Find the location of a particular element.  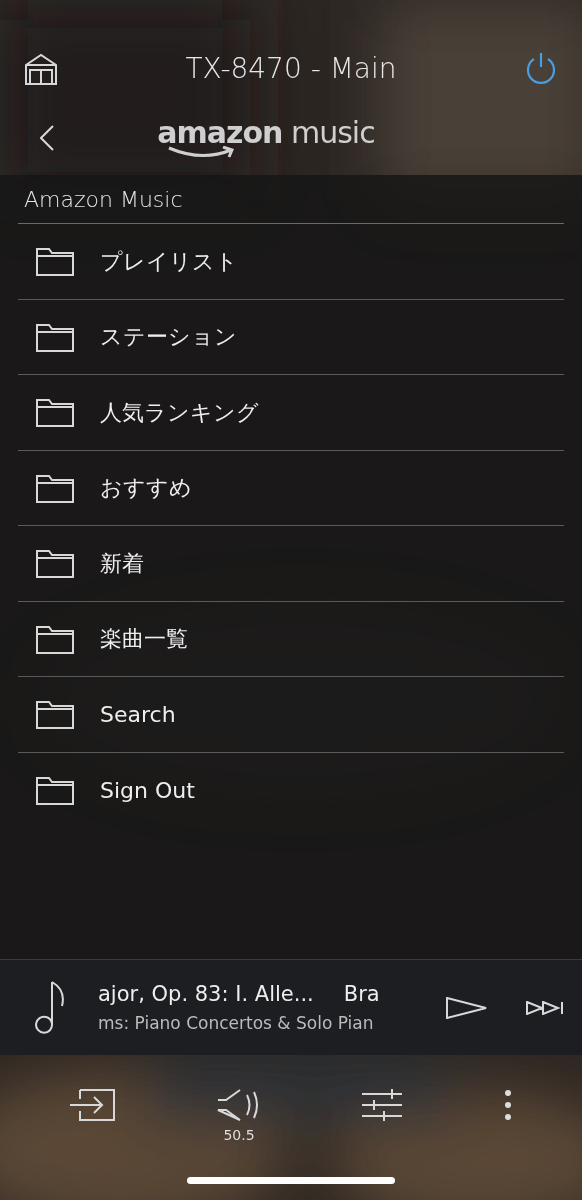

list-item: プレイリスト is located at coordinates (291, 262).